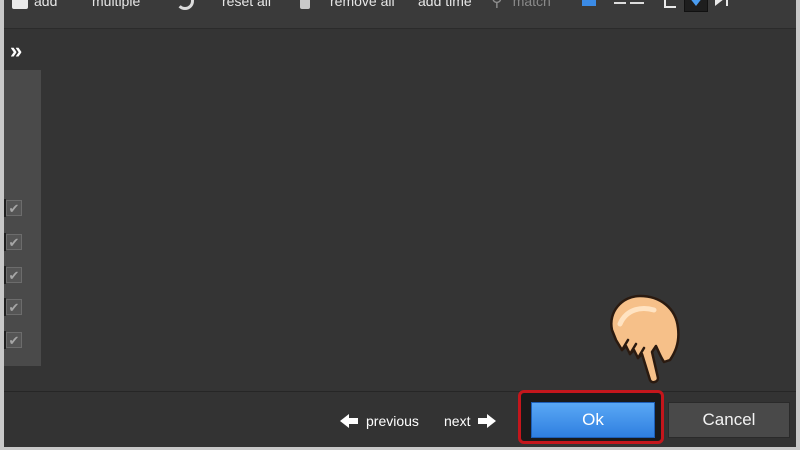 This screenshot has width=800, height=450. What do you see at coordinates (457, 421) in the screenshot?
I see `next-label: next` at bounding box center [457, 421].